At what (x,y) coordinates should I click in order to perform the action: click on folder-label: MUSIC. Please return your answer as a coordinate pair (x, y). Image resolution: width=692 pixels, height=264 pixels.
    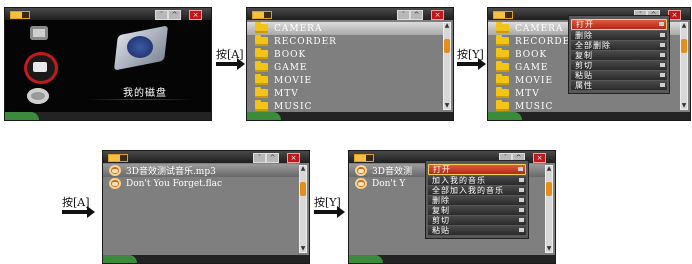
    Looking at the image, I should click on (293, 106).